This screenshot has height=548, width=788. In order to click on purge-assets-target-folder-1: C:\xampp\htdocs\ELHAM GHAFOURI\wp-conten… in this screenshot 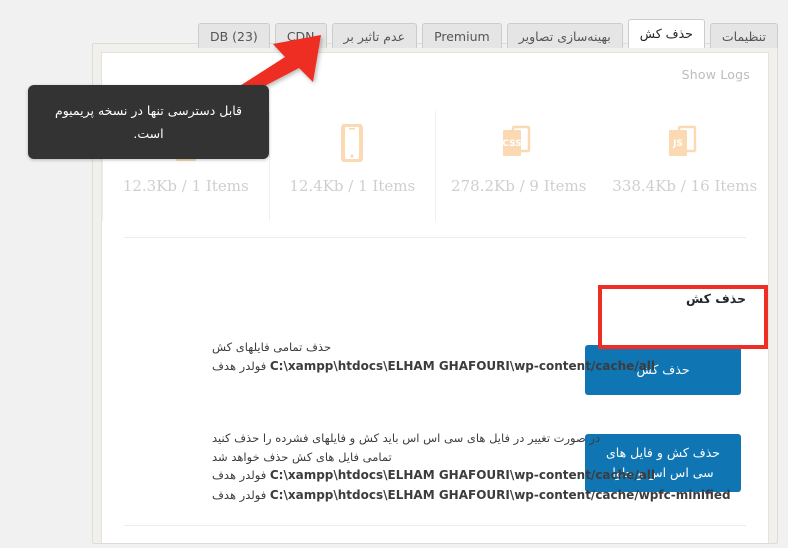, I will do `click(471, 475)`.